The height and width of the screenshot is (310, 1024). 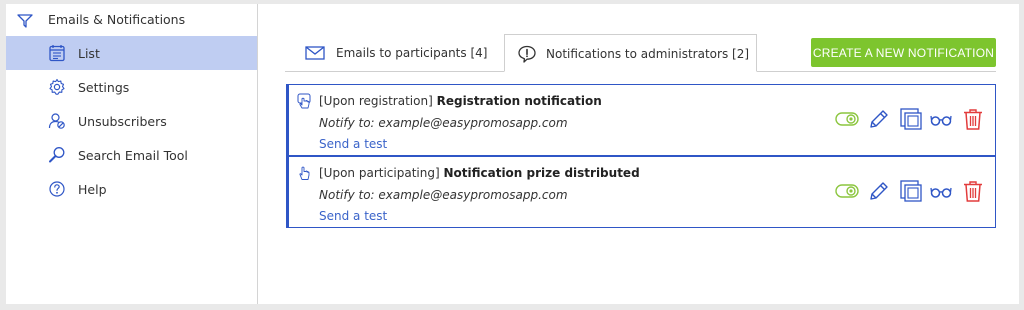 I want to click on sidebar-item-label: Settings, so click(x=104, y=87).